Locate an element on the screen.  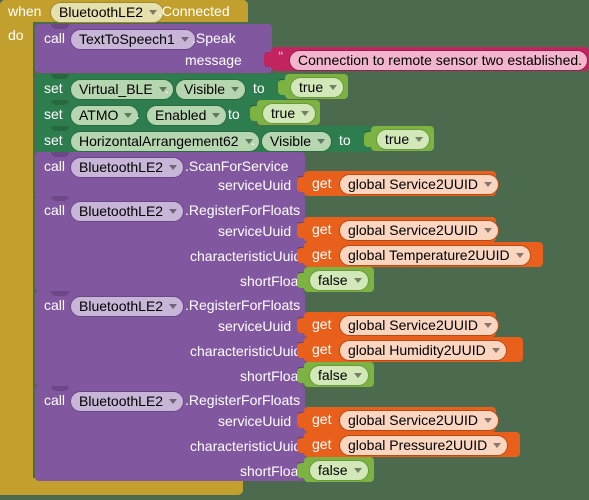
logic-block-true-3: true is located at coordinates (399, 138).